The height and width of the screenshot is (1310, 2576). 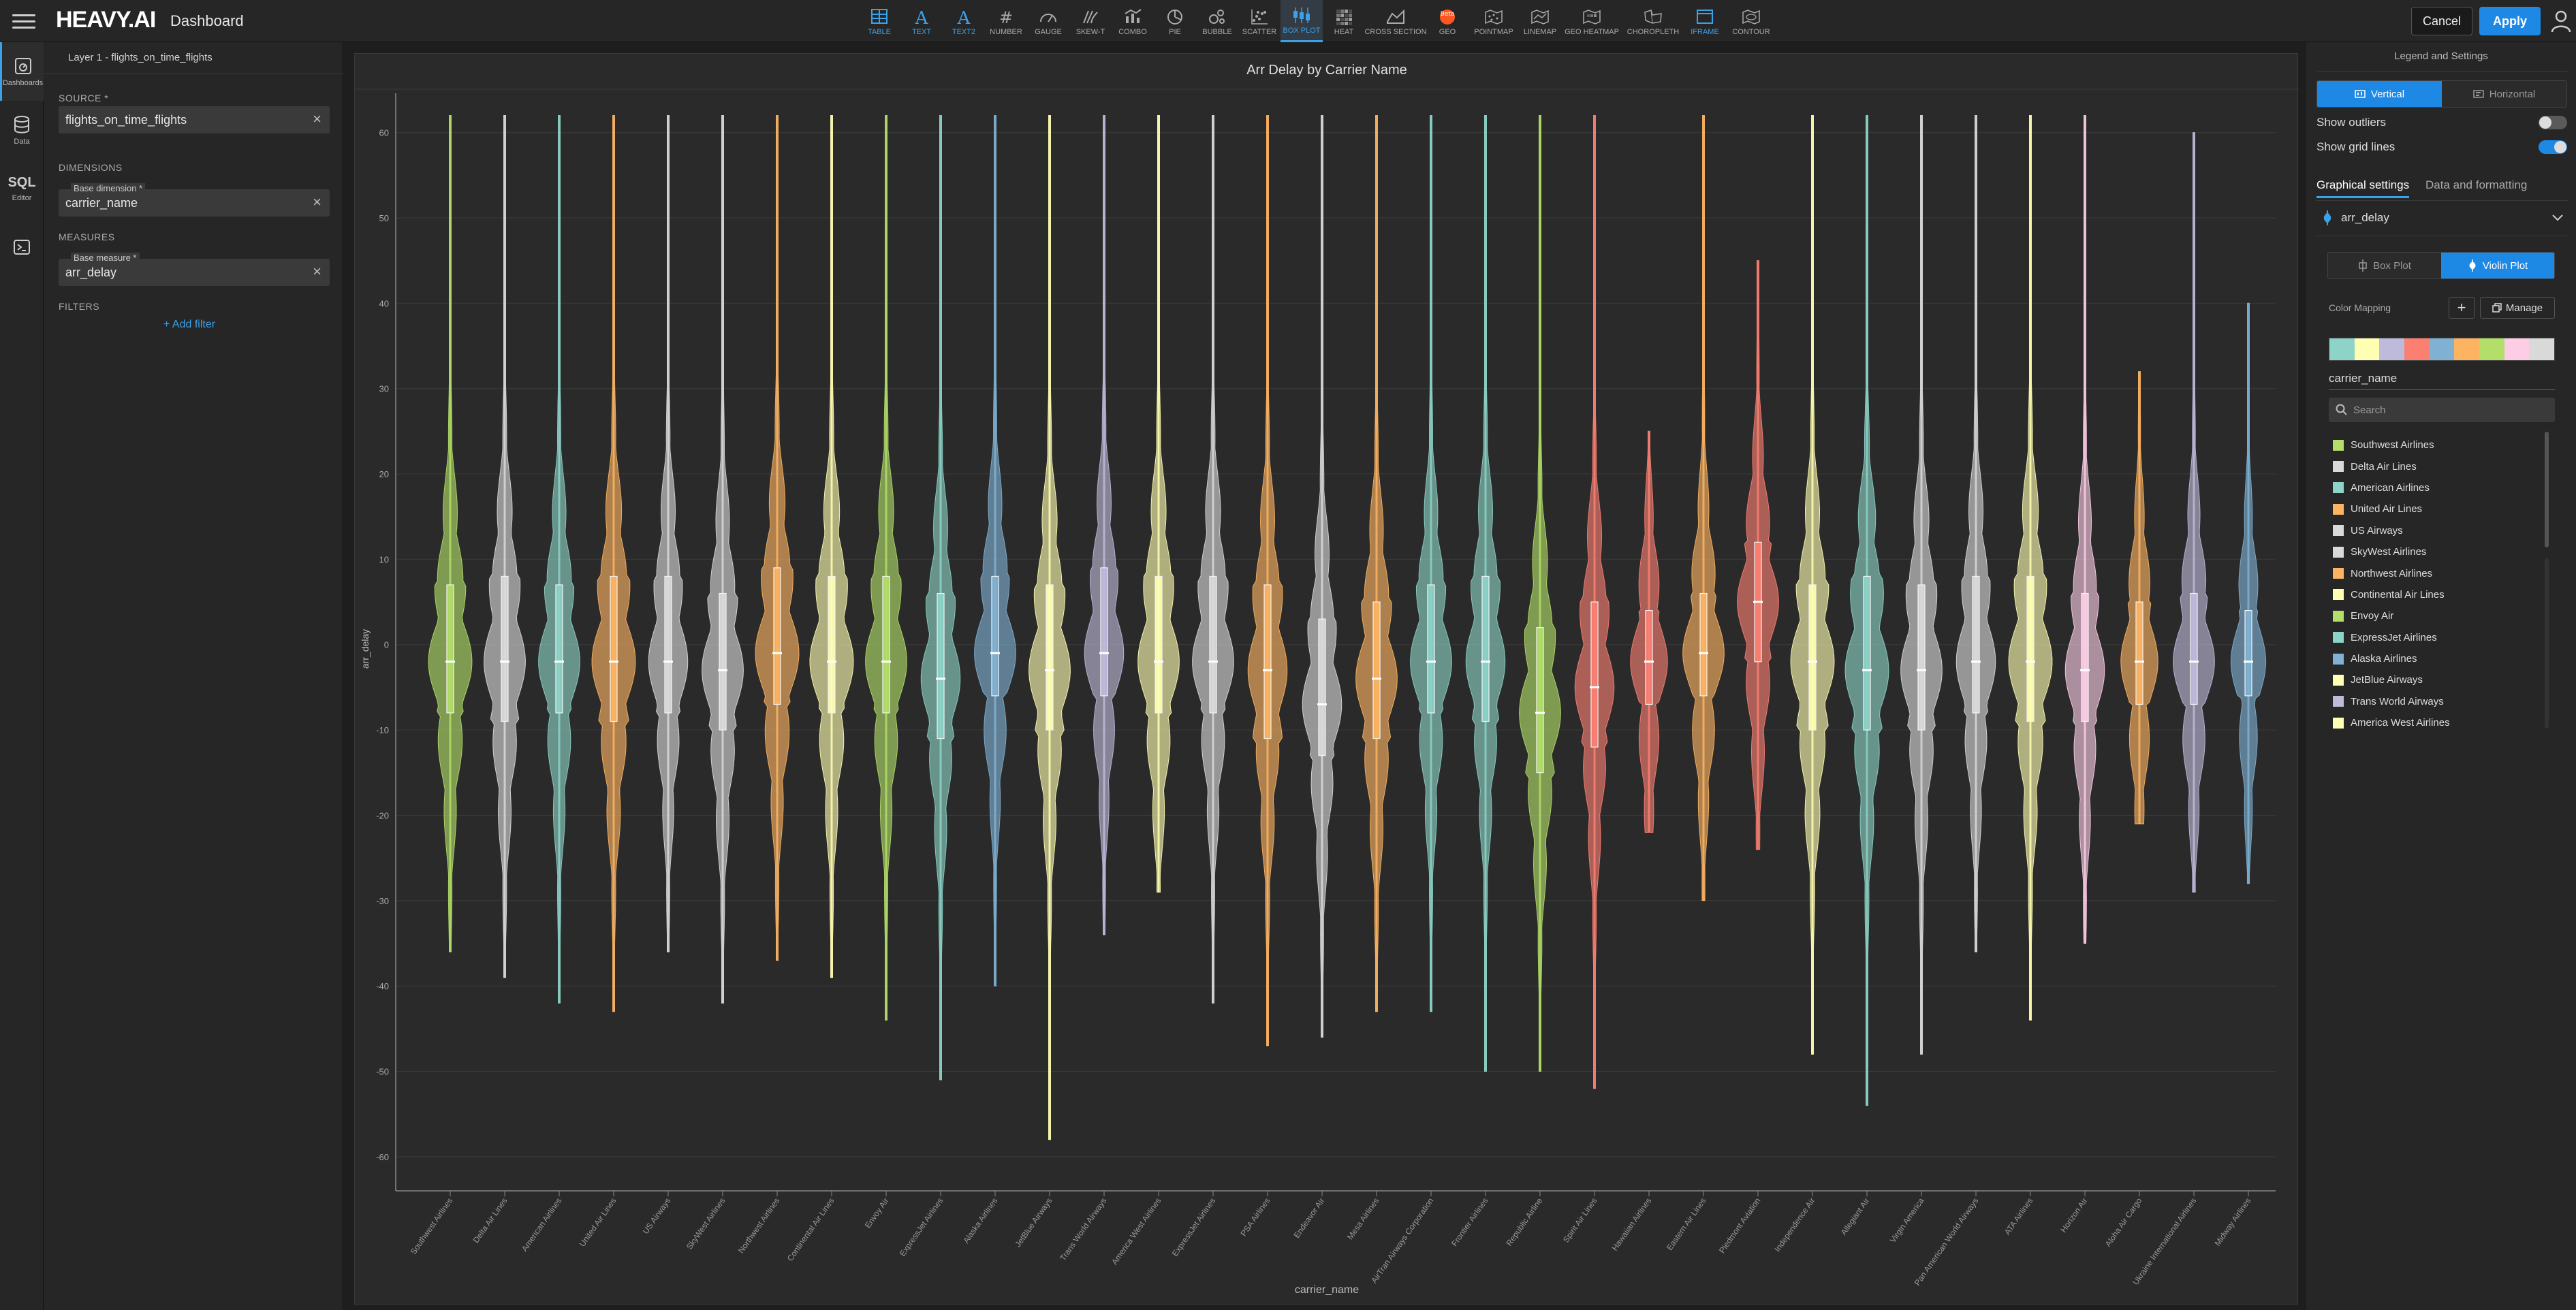 What do you see at coordinates (23, 21) in the screenshot?
I see `hamburger-menu-icon` at bounding box center [23, 21].